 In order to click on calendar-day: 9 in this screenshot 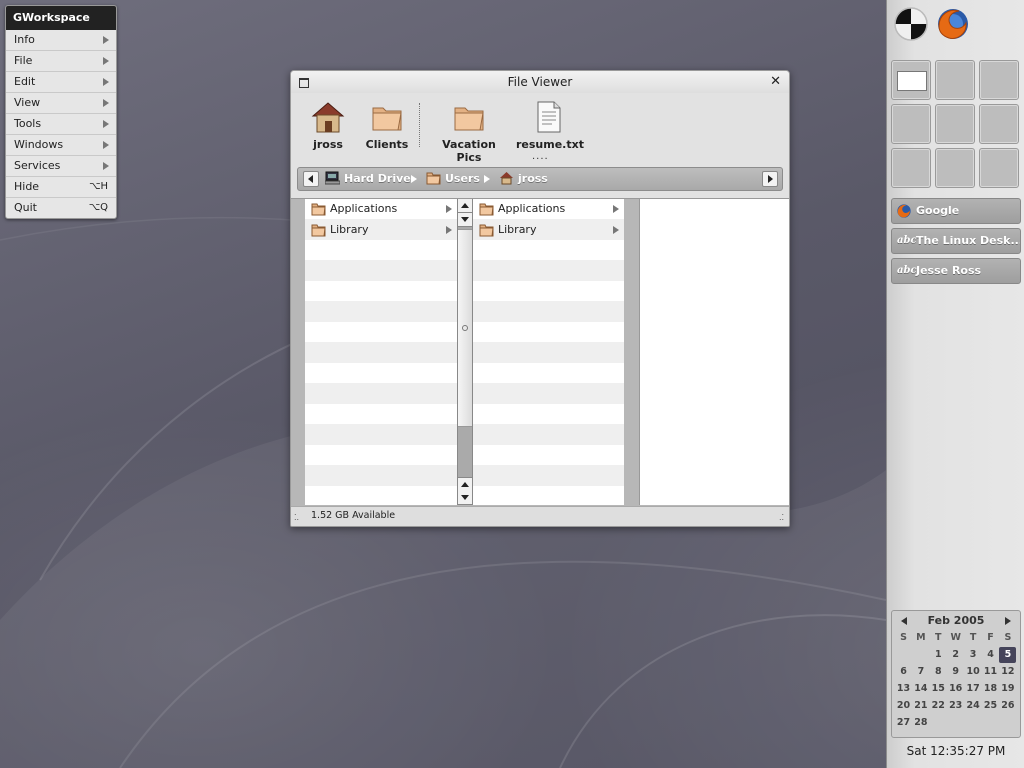, I will do `click(955, 672)`.